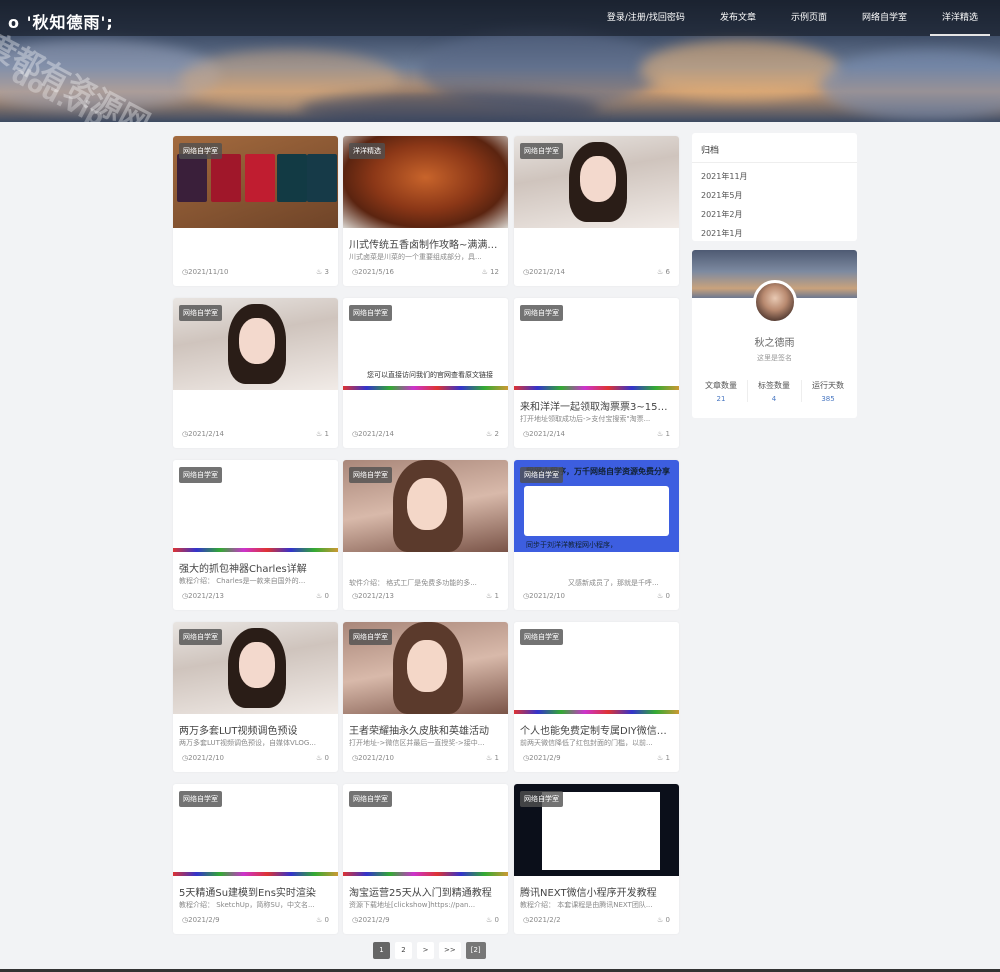 The width and height of the screenshot is (1000, 972). I want to click on nav-picks: 洋洋精选, so click(960, 18).